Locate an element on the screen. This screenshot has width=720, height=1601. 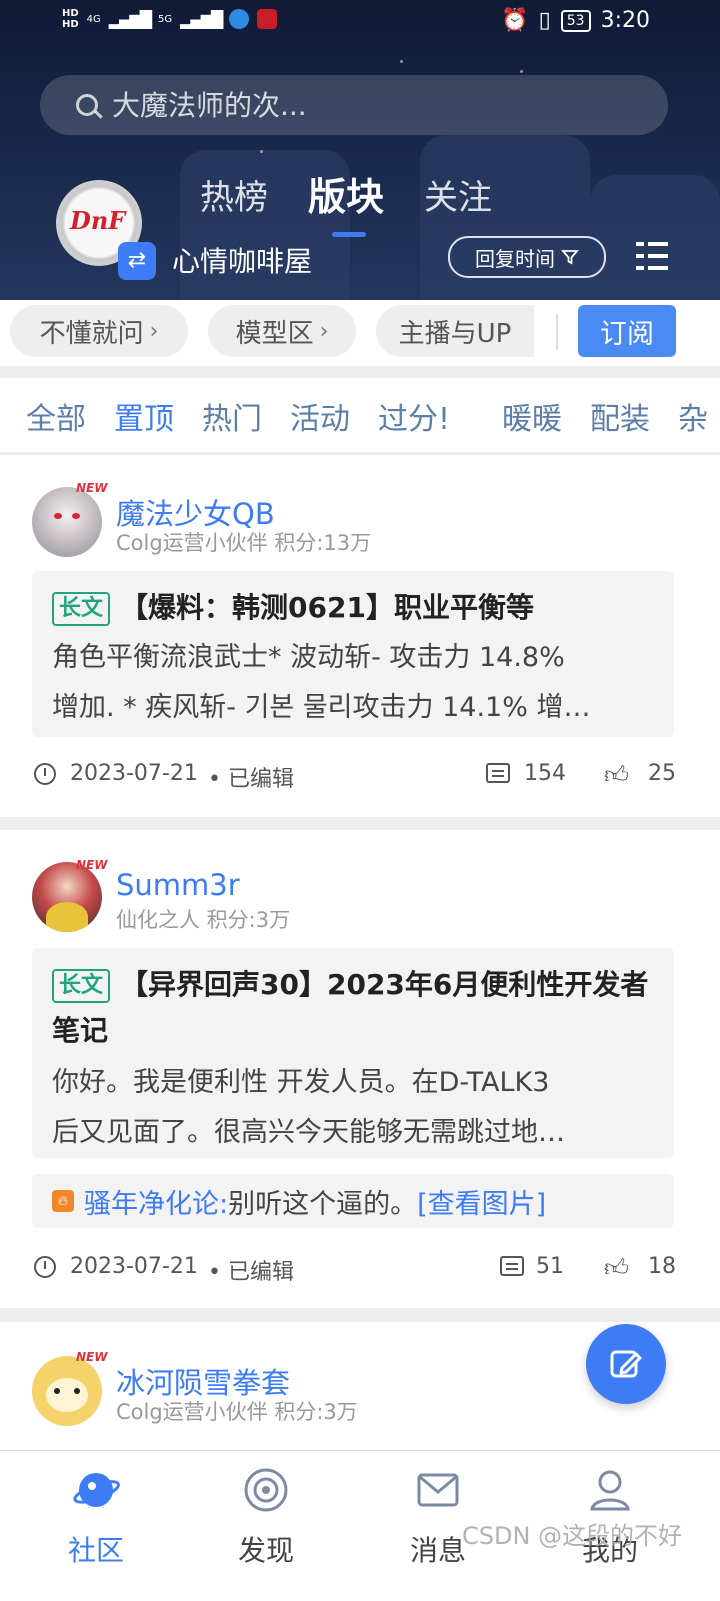
post-footer: 2023-07-21 • 已编辑 154 👍︎ 25 is located at coordinates (354, 776).